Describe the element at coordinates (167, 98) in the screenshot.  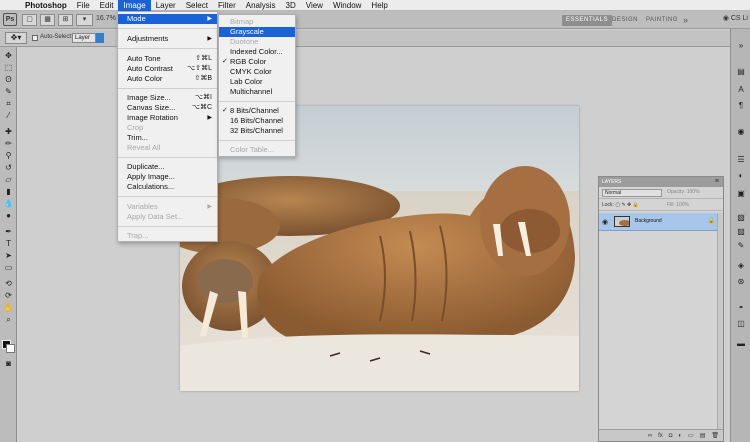
I see `menu-item-image-size: Image Size... ⌥⌘I` at that location.